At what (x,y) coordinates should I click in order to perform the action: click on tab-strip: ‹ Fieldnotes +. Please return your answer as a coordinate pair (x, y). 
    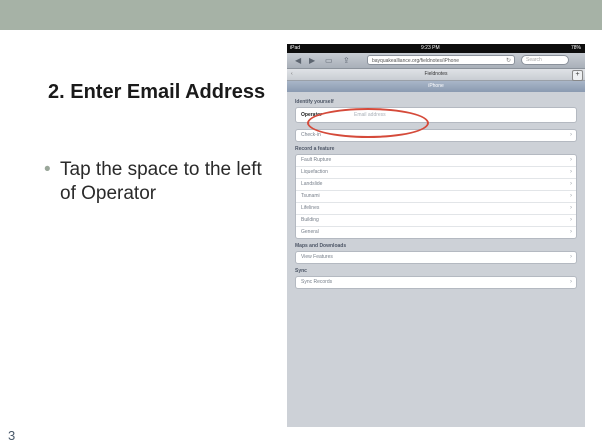
    Looking at the image, I should click on (436, 75).